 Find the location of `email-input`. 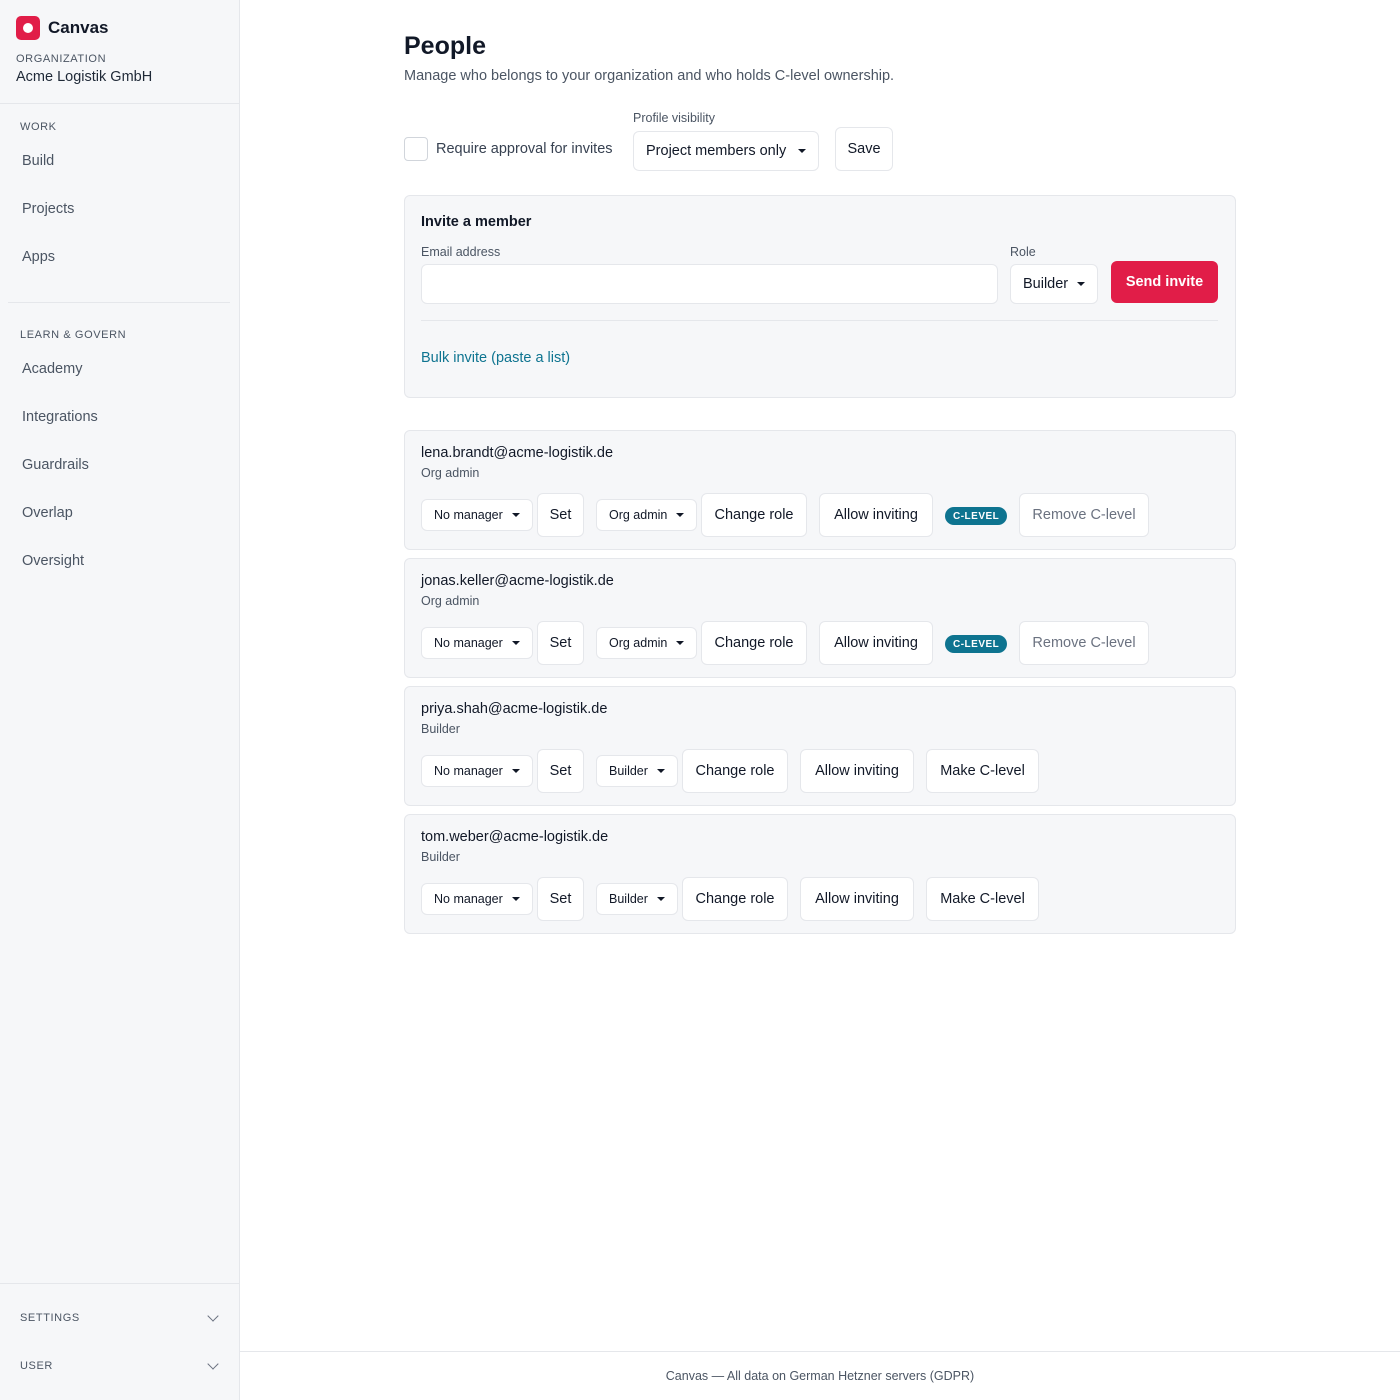

email-input is located at coordinates (709, 284).